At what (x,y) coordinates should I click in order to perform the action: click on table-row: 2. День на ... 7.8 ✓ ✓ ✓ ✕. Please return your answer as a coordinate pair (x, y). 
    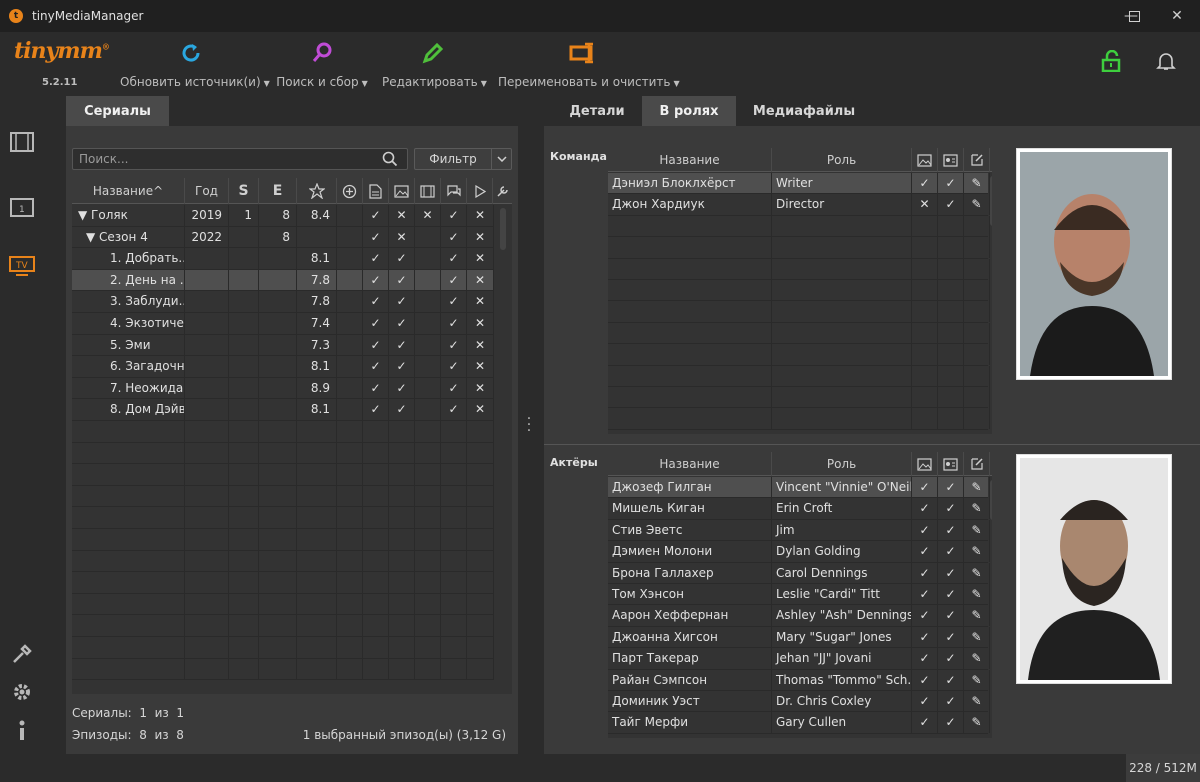
    Looking at the image, I should click on (283, 280).